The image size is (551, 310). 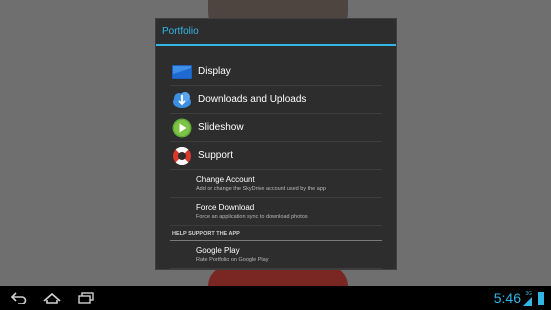 What do you see at coordinates (276, 156) in the screenshot?
I see `menu-item-support: Support` at bounding box center [276, 156].